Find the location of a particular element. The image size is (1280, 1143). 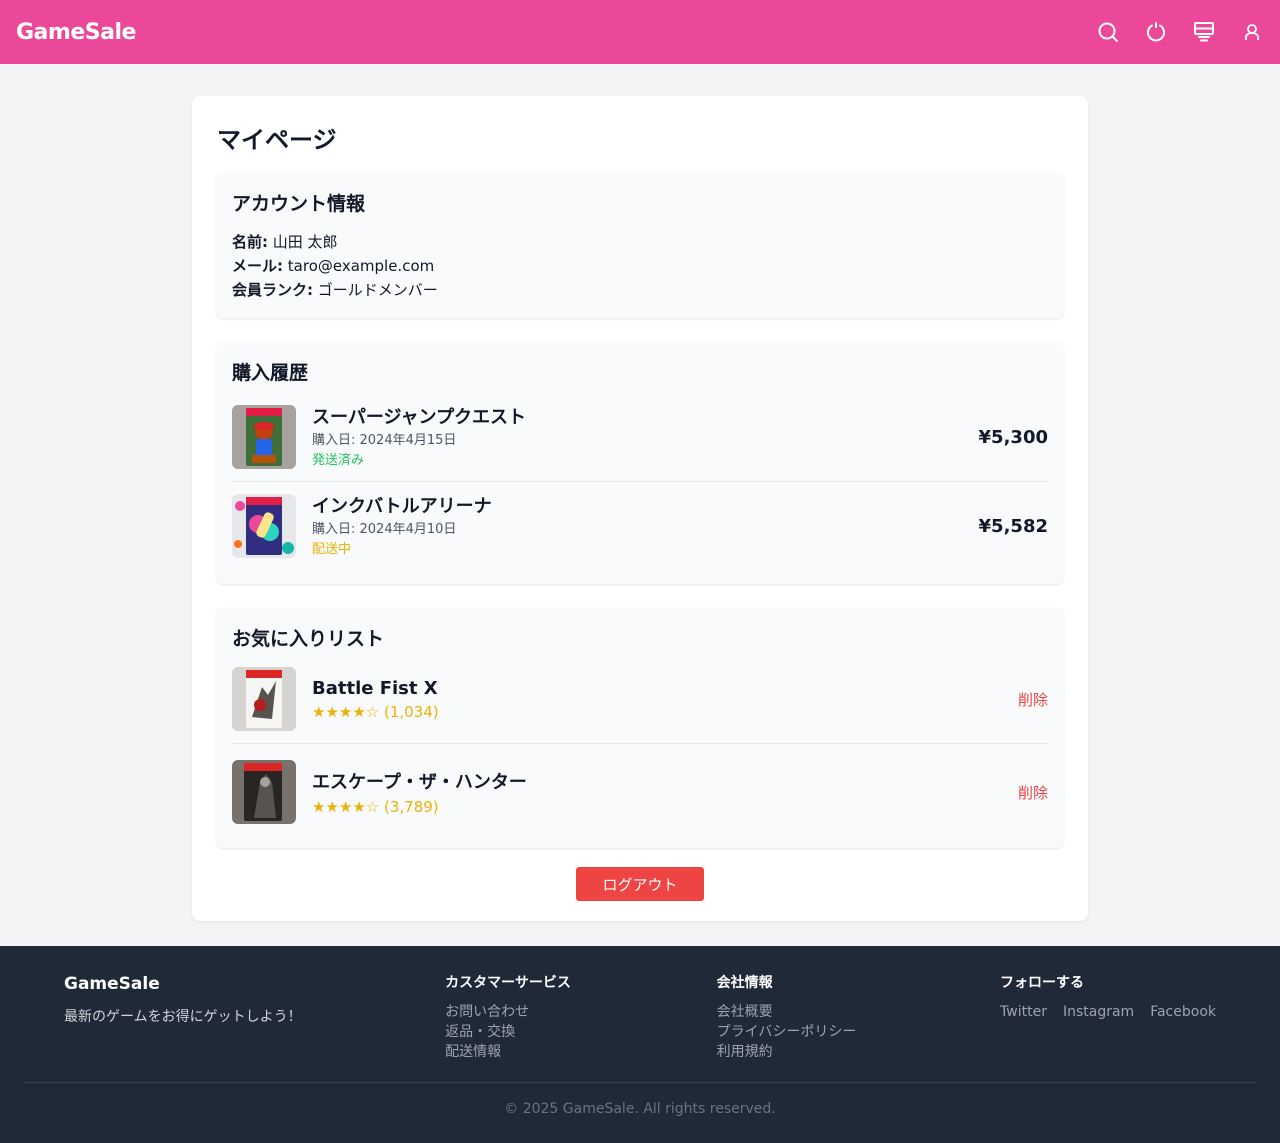

favorite-title: エスケープ・ザ・ハンター is located at coordinates (665, 781).